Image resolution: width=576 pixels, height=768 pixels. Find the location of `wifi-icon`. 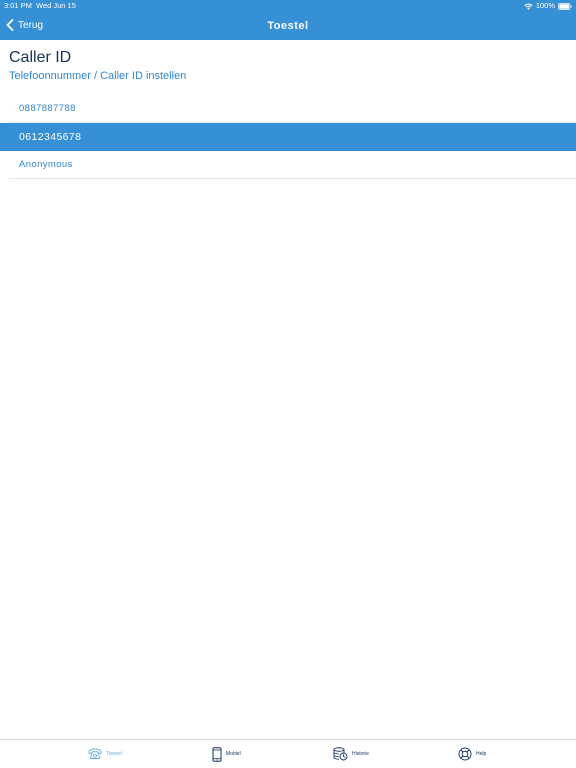

wifi-icon is located at coordinates (528, 6).